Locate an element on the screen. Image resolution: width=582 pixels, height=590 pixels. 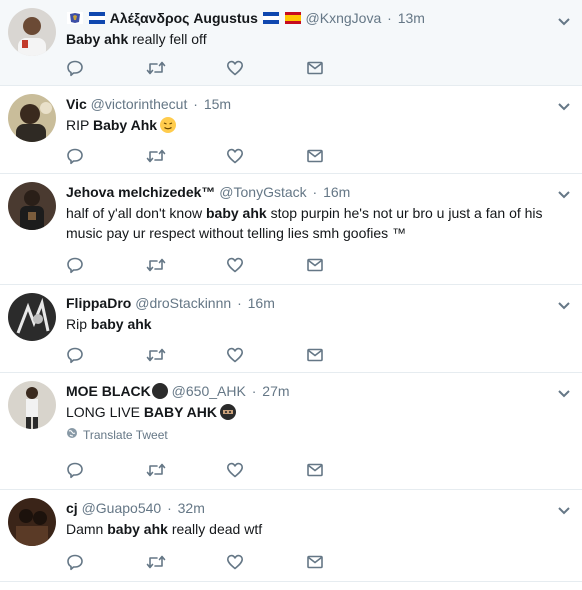
keyword-highlight: Baby ahk is located at coordinates (97, 39).